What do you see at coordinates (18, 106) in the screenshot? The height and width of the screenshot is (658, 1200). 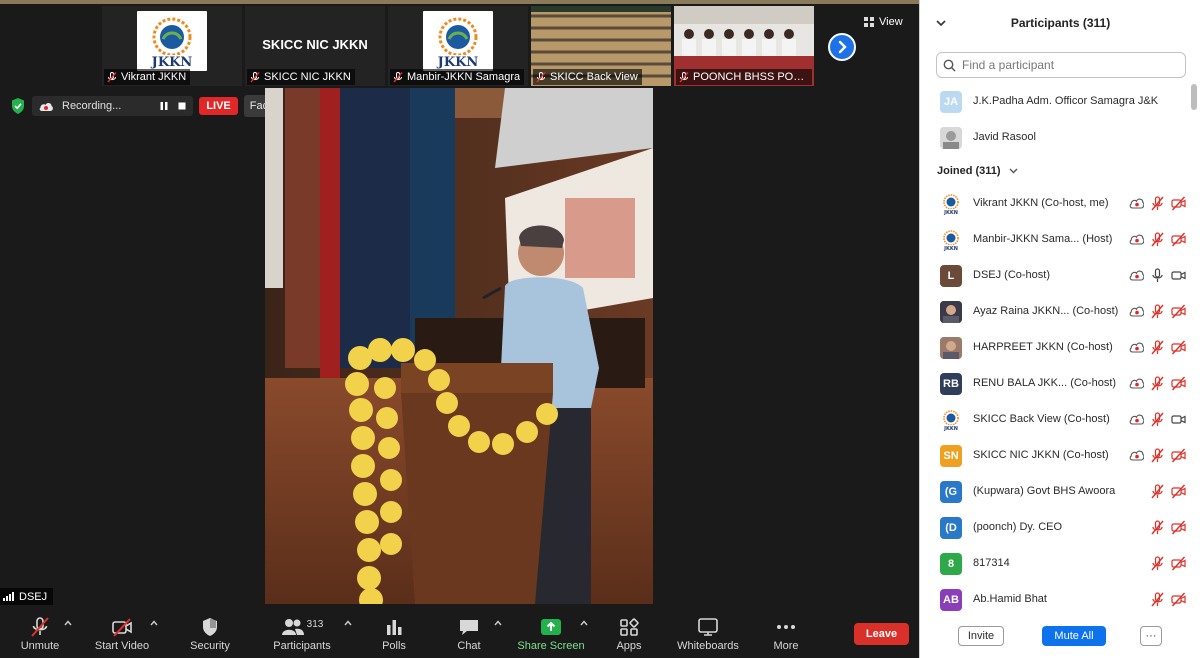 I see `encryption-shield-icon` at bounding box center [18, 106].